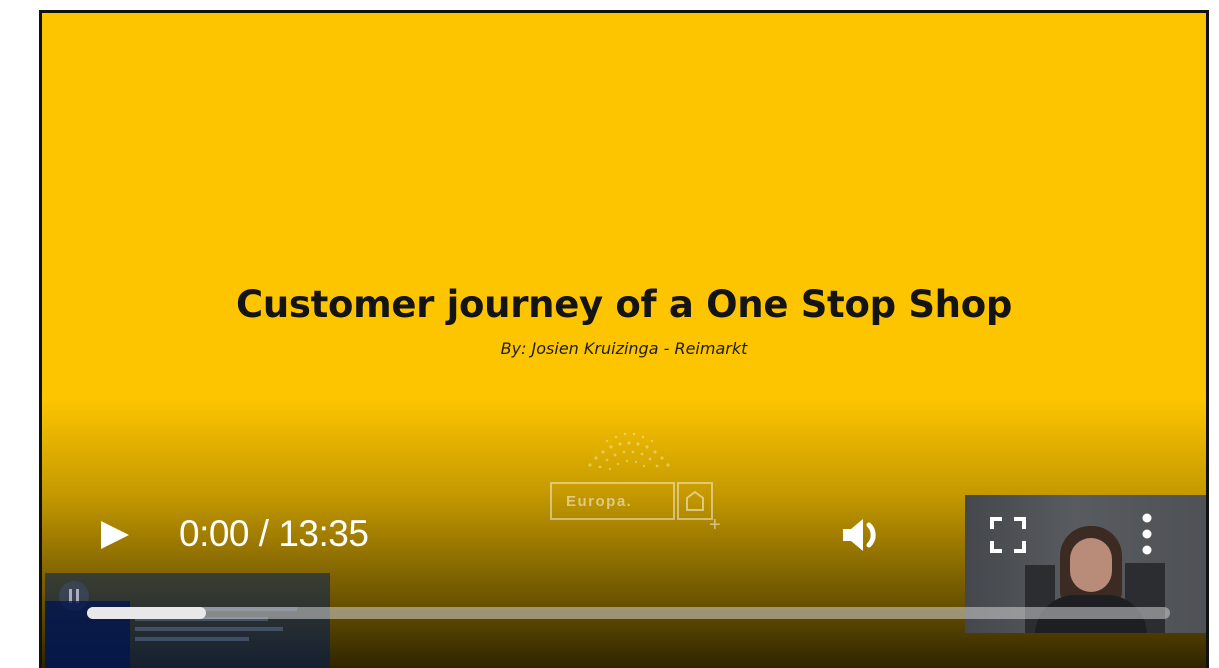 This screenshot has height=668, width=1219. Describe the element at coordinates (859, 535) in the screenshot. I see `volume-icon` at that location.